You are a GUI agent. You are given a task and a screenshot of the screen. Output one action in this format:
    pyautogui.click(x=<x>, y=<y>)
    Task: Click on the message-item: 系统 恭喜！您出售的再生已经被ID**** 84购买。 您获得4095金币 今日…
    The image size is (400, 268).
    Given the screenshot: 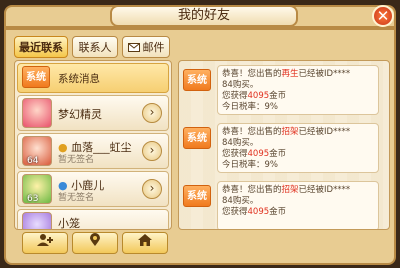 What is the action you would take?
    pyautogui.click(x=283, y=90)
    